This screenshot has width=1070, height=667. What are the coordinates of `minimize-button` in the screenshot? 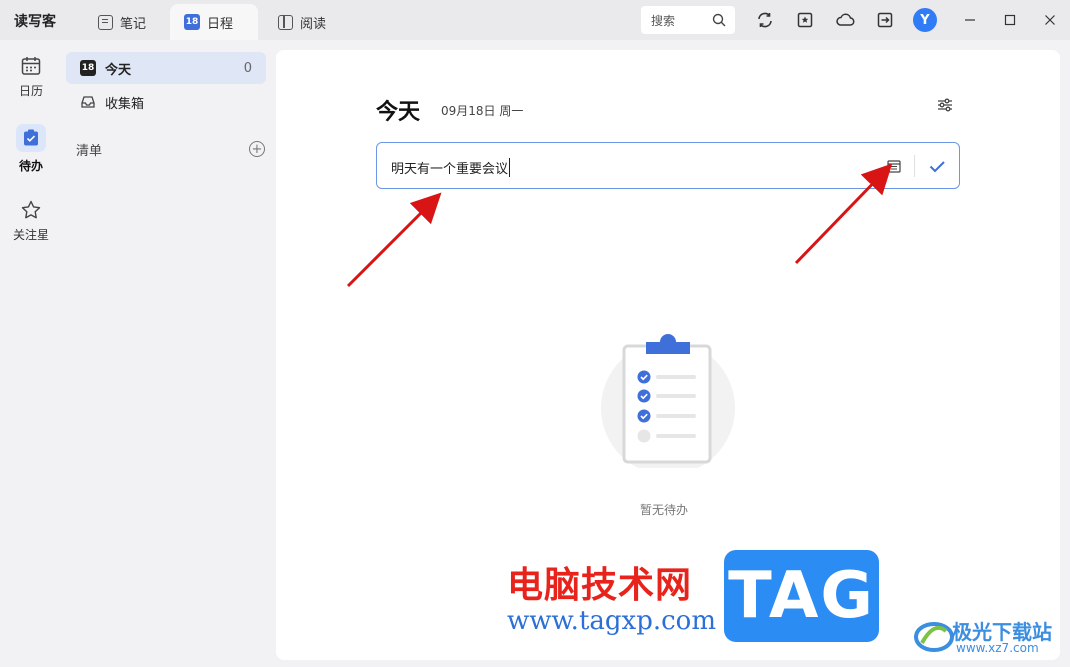 It's located at (970, 20).